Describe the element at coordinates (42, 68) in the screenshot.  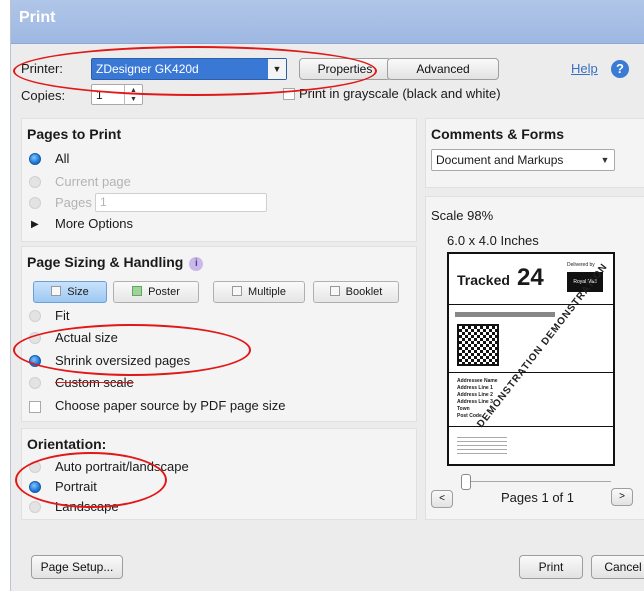
I see `printer-label: Printer:` at that location.